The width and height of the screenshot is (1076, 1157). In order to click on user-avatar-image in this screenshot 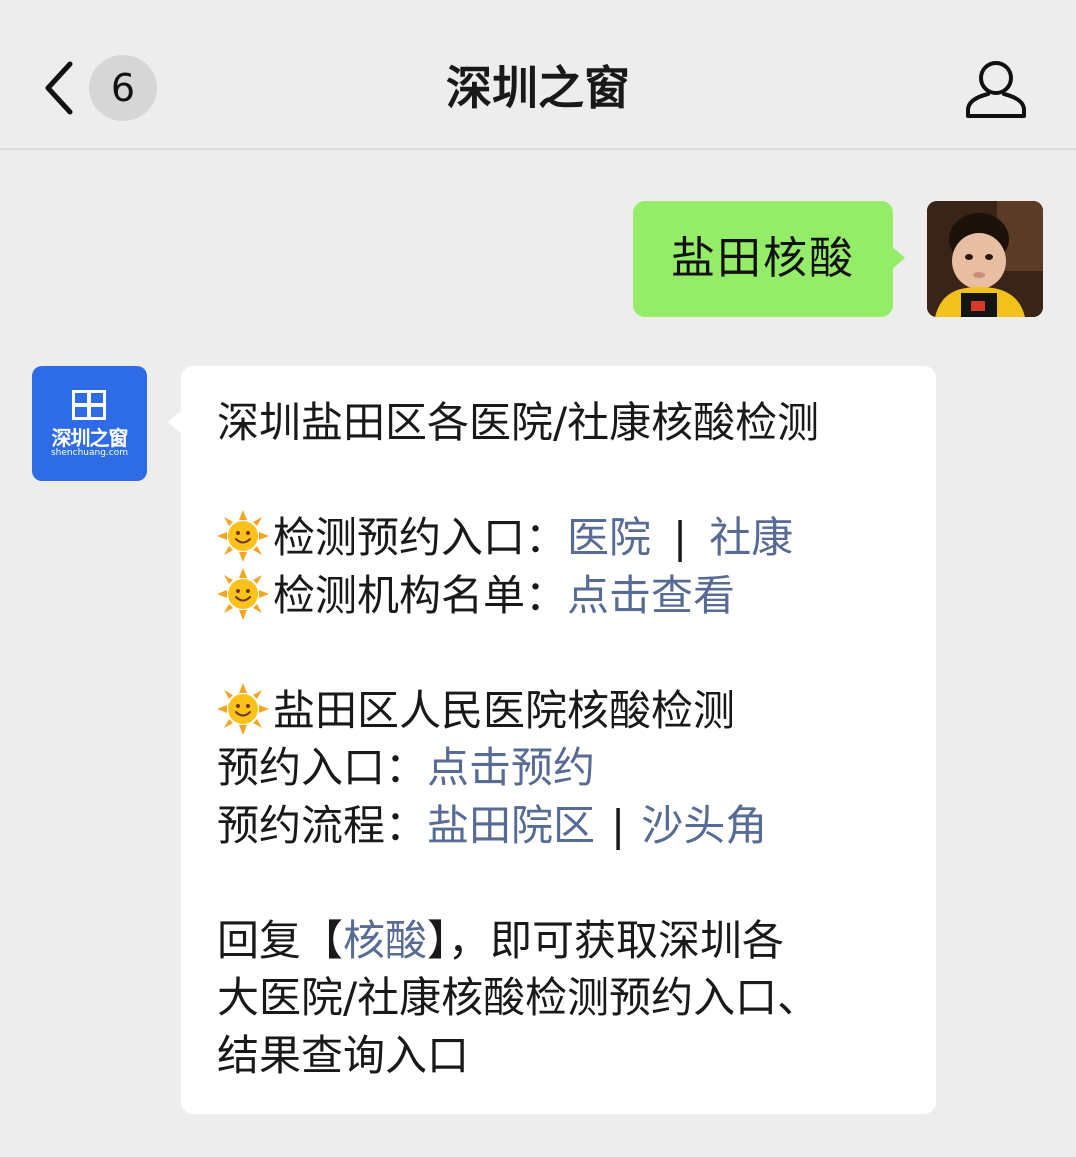, I will do `click(985, 259)`.